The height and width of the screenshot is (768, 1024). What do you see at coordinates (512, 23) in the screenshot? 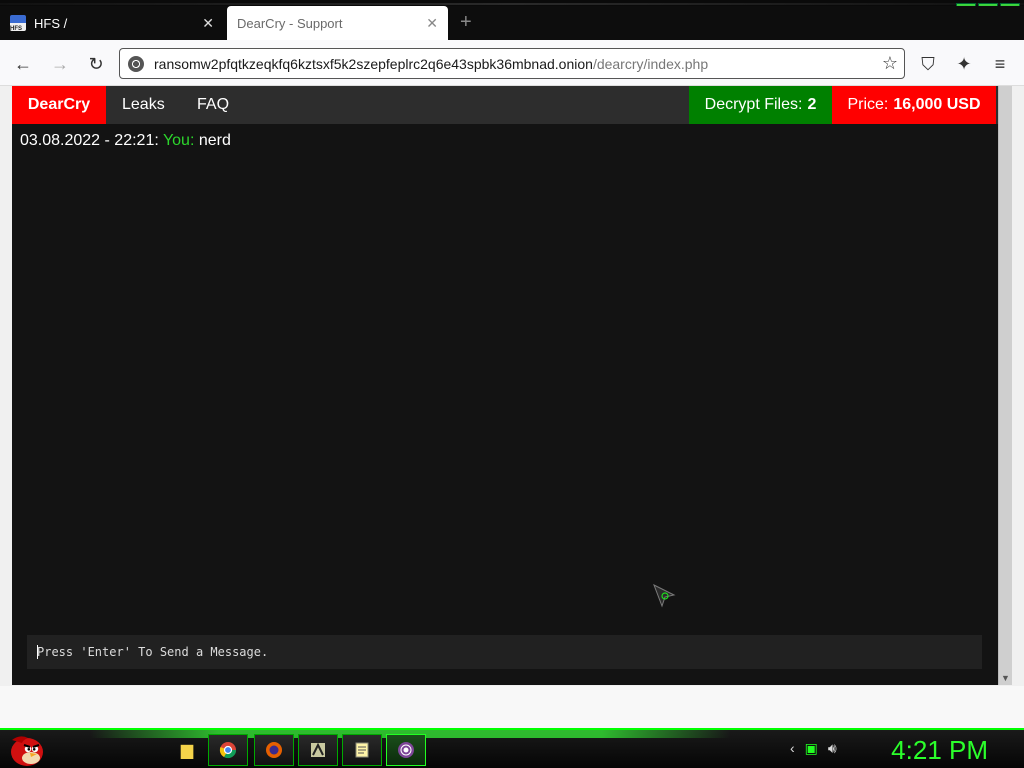
I see `tab-strip: HFS / ✕ DearCry - Support ✕ +` at bounding box center [512, 23].